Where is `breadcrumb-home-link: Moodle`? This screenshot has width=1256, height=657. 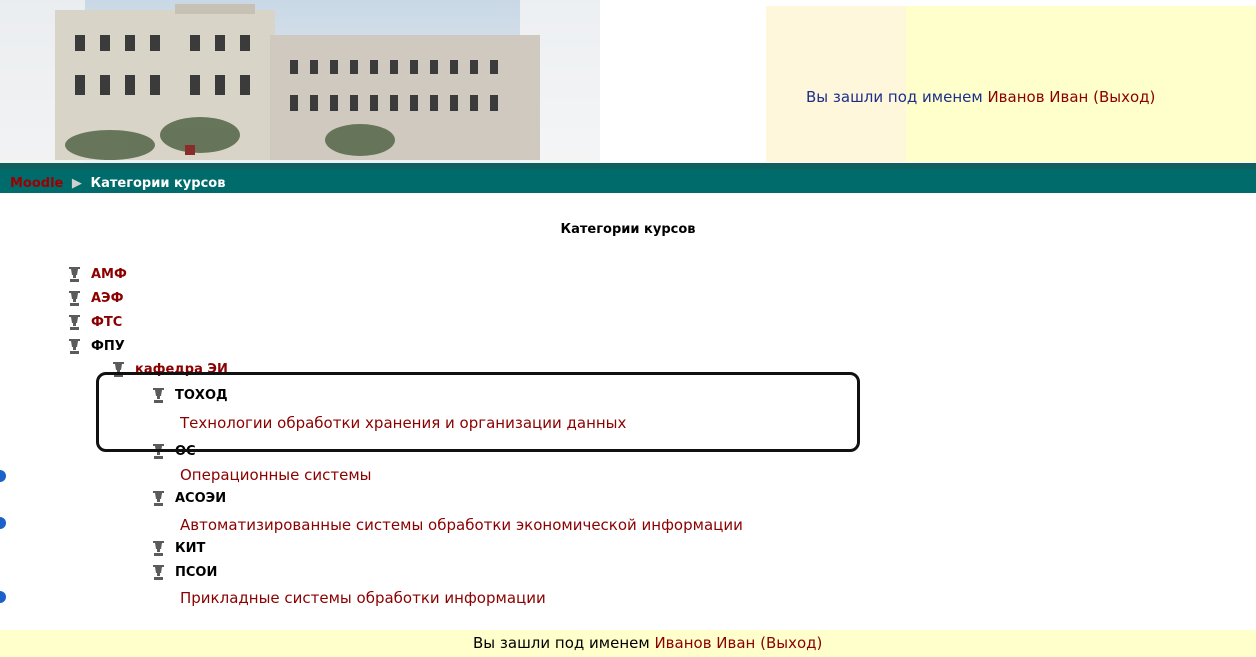 breadcrumb-home-link: Moodle is located at coordinates (36, 183).